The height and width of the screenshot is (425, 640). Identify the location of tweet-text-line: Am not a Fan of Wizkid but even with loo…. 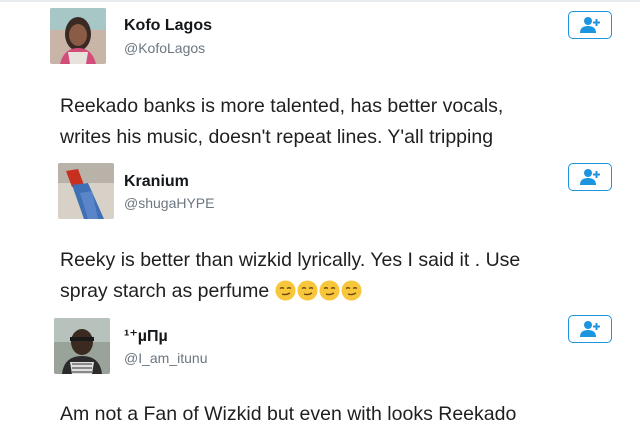
(288, 414).